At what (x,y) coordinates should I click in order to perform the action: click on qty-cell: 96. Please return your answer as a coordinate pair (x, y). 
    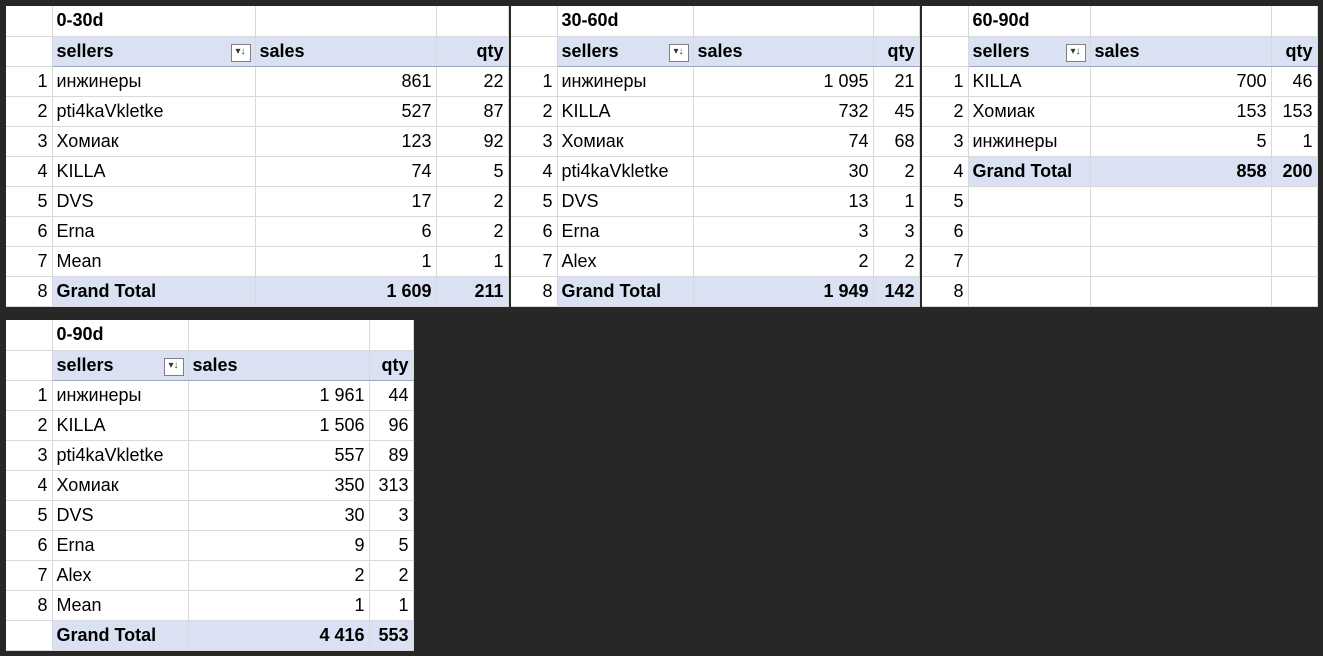
    Looking at the image, I should click on (391, 425).